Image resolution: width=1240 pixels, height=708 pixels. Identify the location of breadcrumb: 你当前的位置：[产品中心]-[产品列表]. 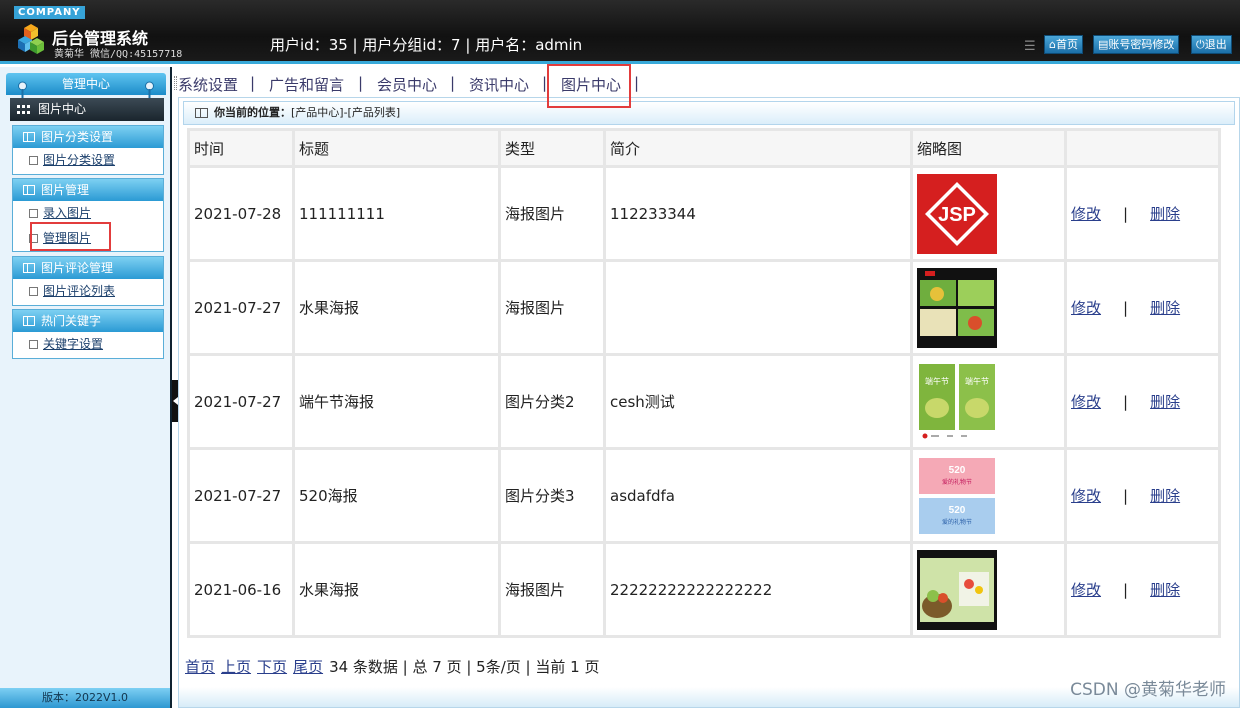
(709, 113).